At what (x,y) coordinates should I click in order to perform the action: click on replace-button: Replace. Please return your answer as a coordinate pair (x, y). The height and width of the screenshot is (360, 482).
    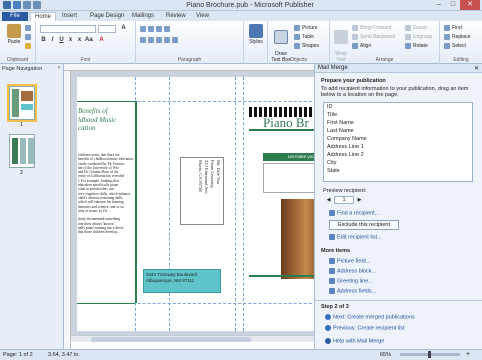
    Looking at the image, I should click on (457, 37).